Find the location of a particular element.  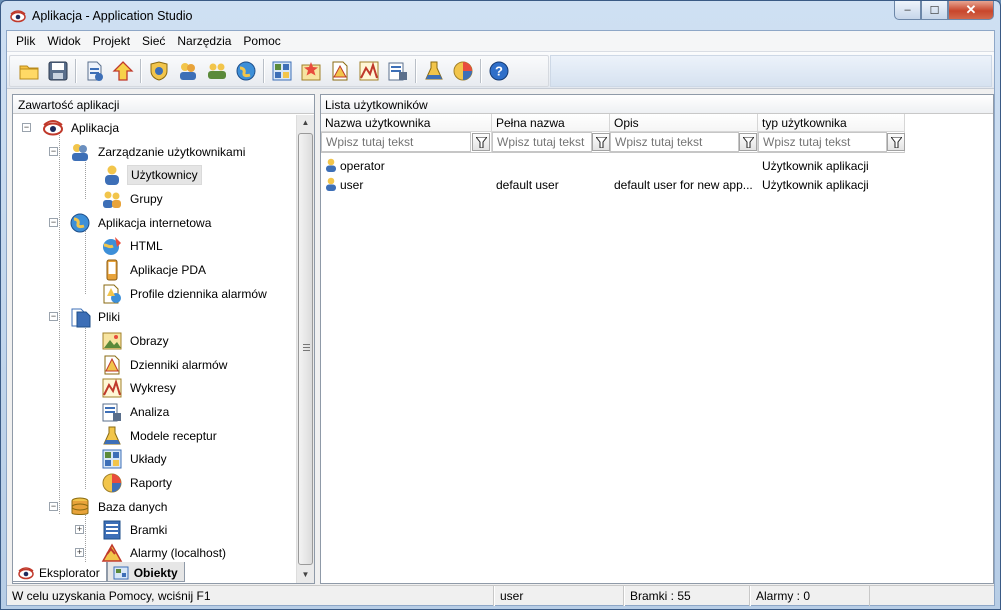

layout-button is located at coordinates (281, 71).